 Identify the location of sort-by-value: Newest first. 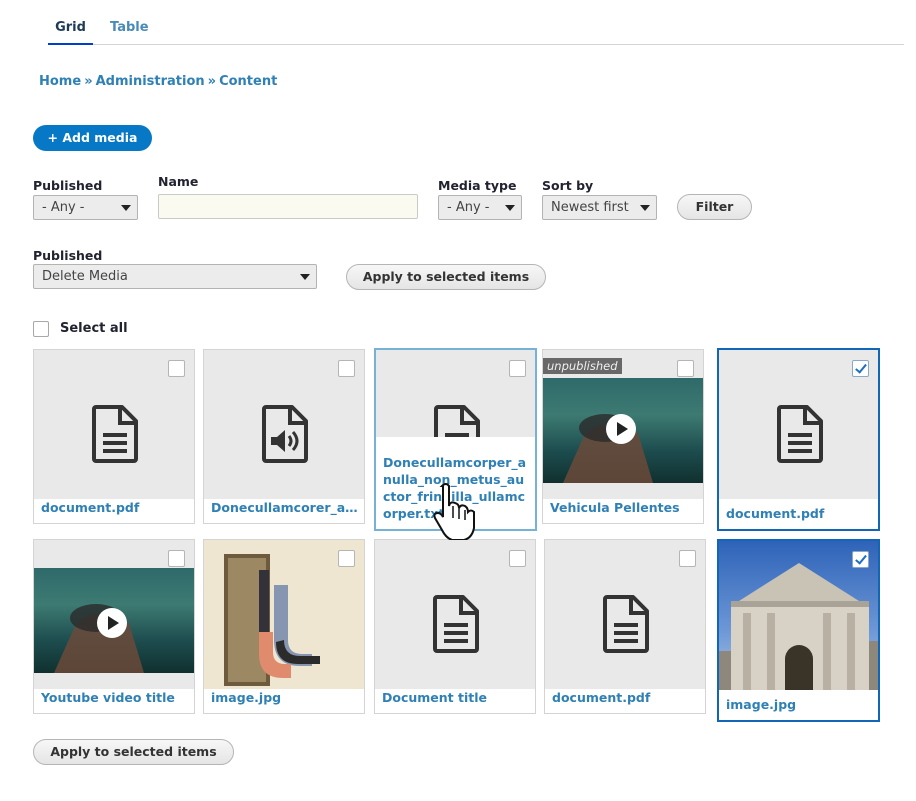
(590, 207).